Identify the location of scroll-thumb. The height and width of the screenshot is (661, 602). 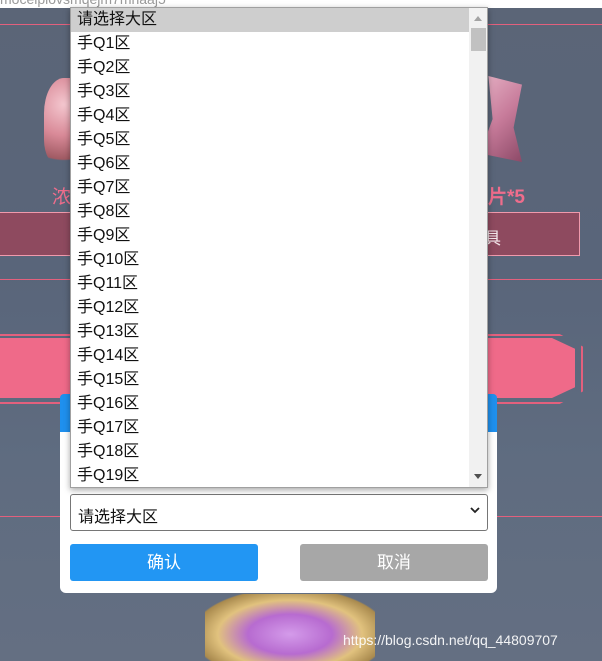
(478, 39).